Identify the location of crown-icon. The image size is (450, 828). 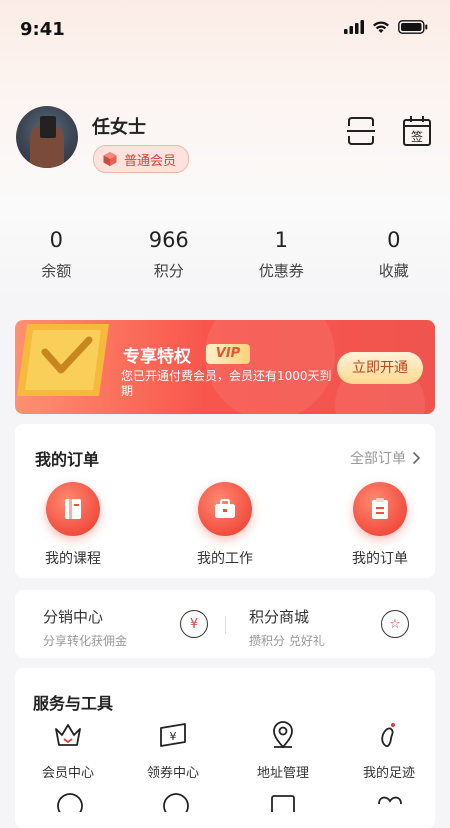
(68, 735).